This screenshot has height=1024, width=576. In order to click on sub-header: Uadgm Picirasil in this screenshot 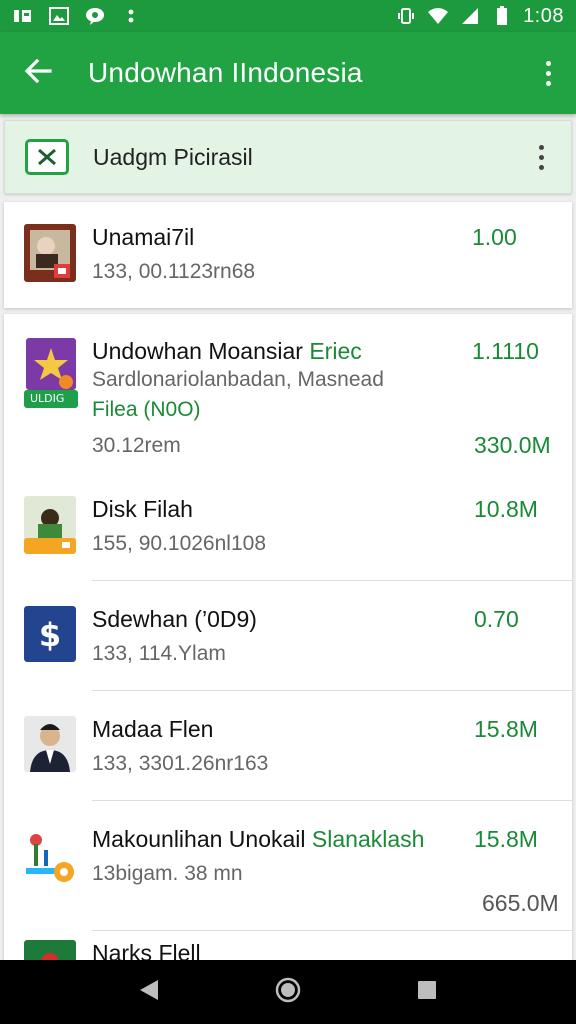, I will do `click(288, 157)`.